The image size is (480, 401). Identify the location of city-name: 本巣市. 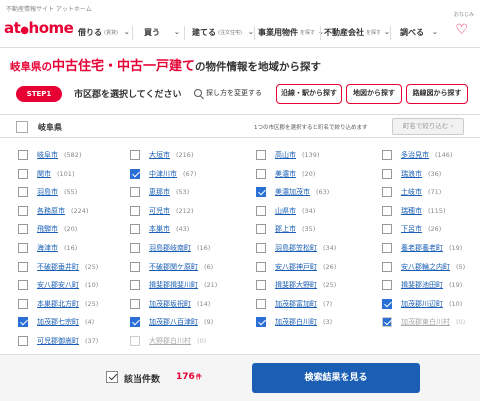
(159, 229).